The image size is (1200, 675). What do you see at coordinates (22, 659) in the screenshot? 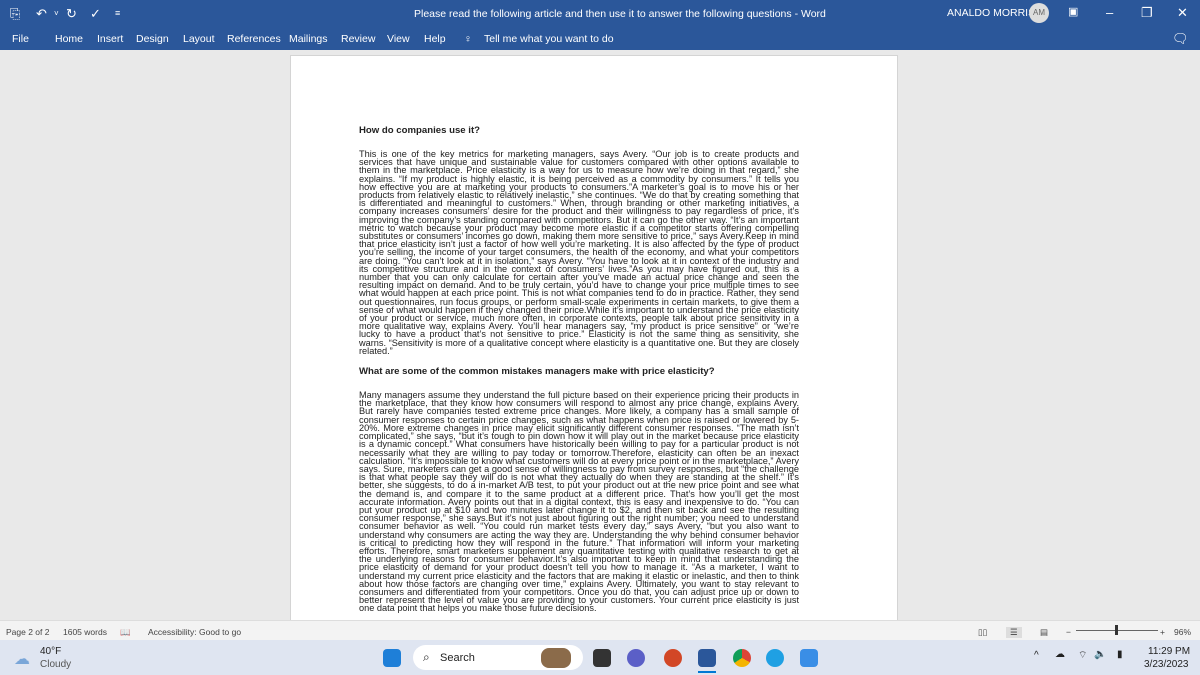
I see `cloud-icon: ☁` at bounding box center [22, 659].